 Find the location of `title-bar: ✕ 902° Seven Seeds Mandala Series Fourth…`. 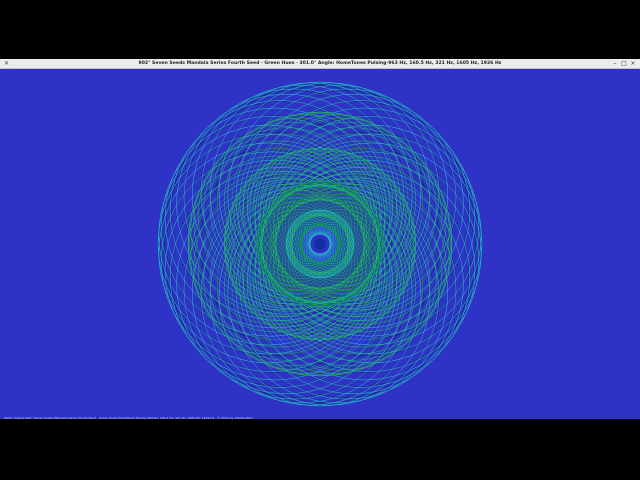

title-bar: ✕ 902° Seven Seeds Mandala Series Fourth… is located at coordinates (320, 64).